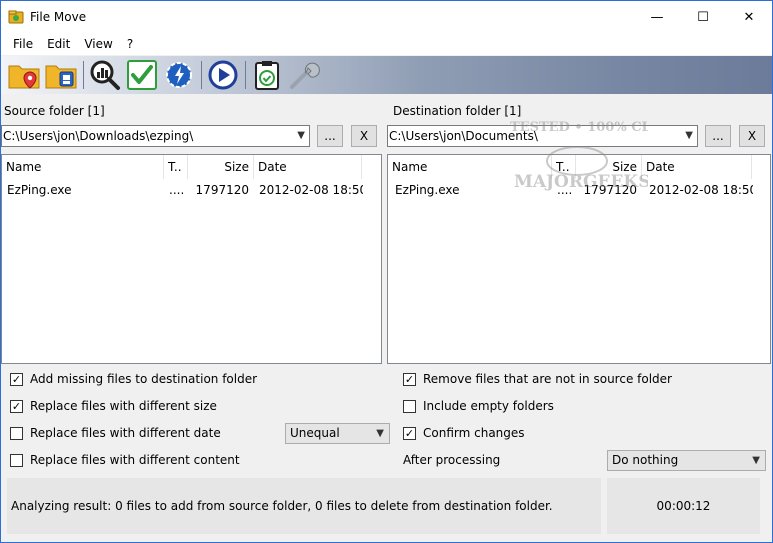 This screenshot has height=543, width=773. I want to click on option-confirm-changes: ✓ Confirm changes, so click(464, 433).